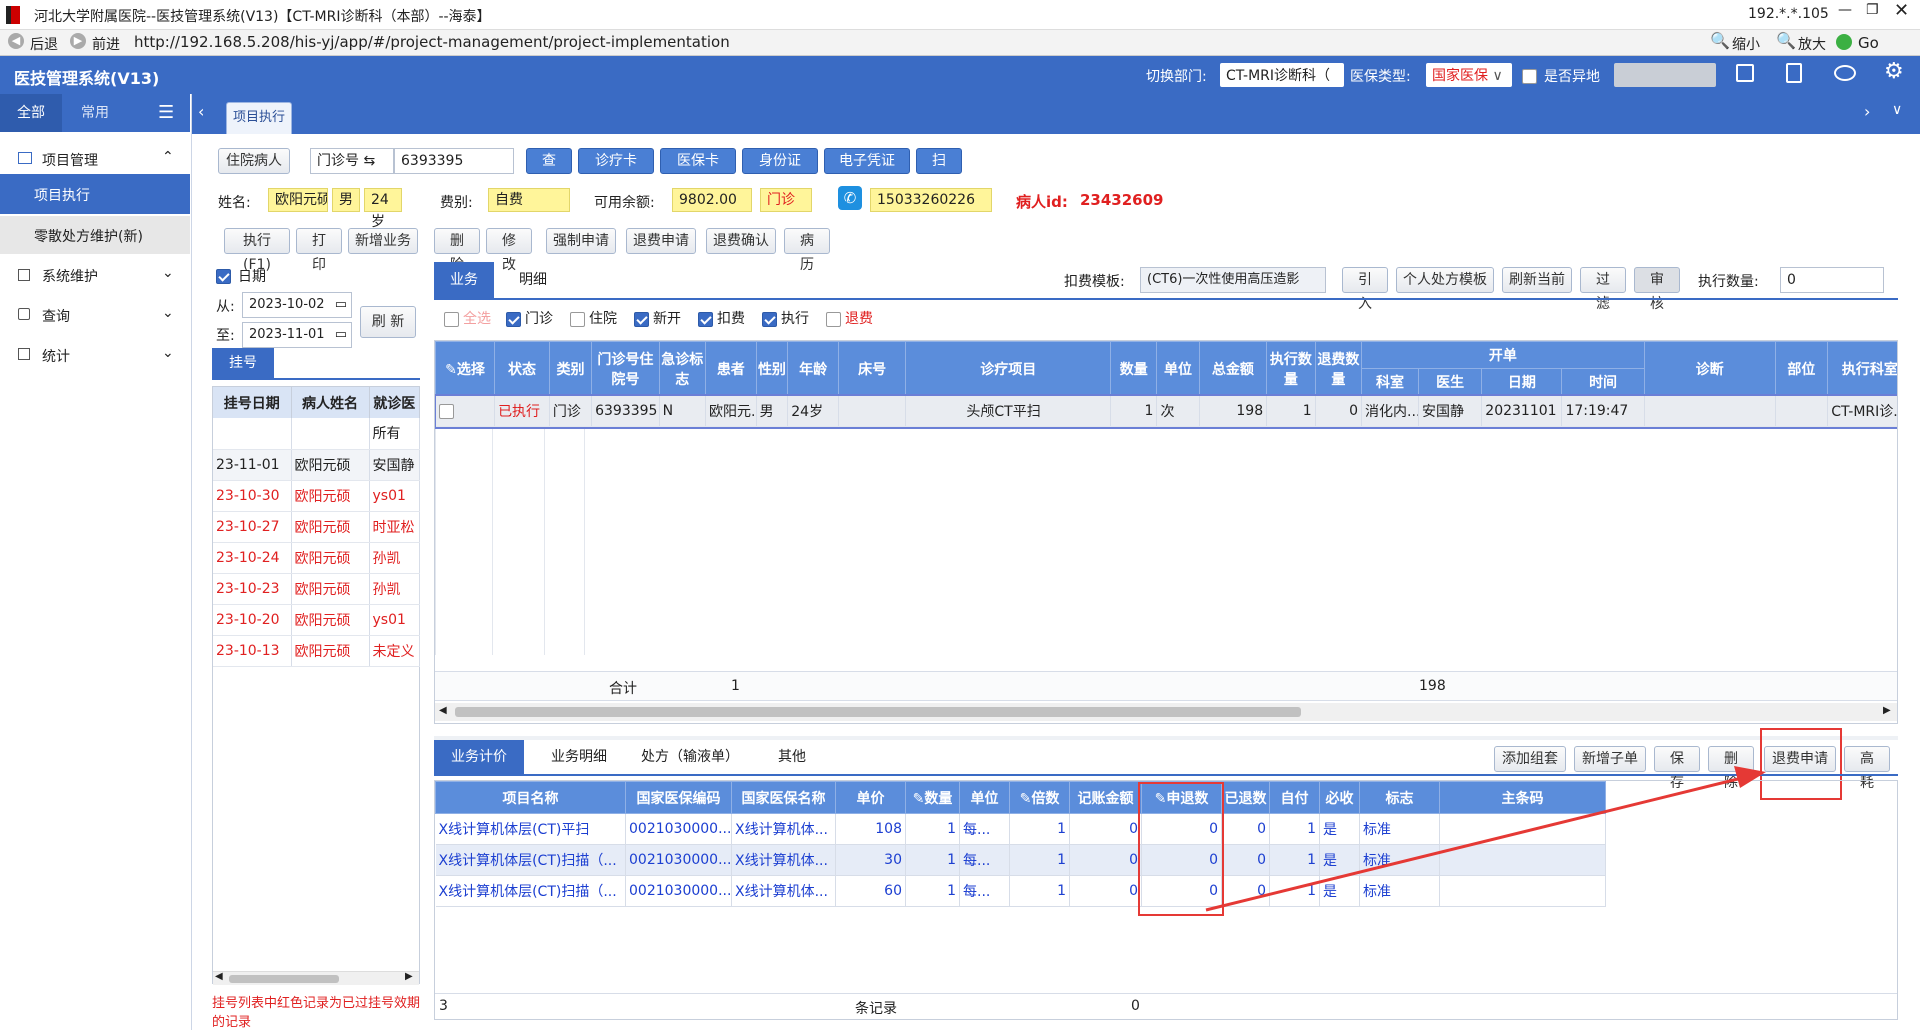 The image size is (1920, 1030). What do you see at coordinates (682, 368) in the screenshot?
I see `col-urgent: 急诊标志` at bounding box center [682, 368].